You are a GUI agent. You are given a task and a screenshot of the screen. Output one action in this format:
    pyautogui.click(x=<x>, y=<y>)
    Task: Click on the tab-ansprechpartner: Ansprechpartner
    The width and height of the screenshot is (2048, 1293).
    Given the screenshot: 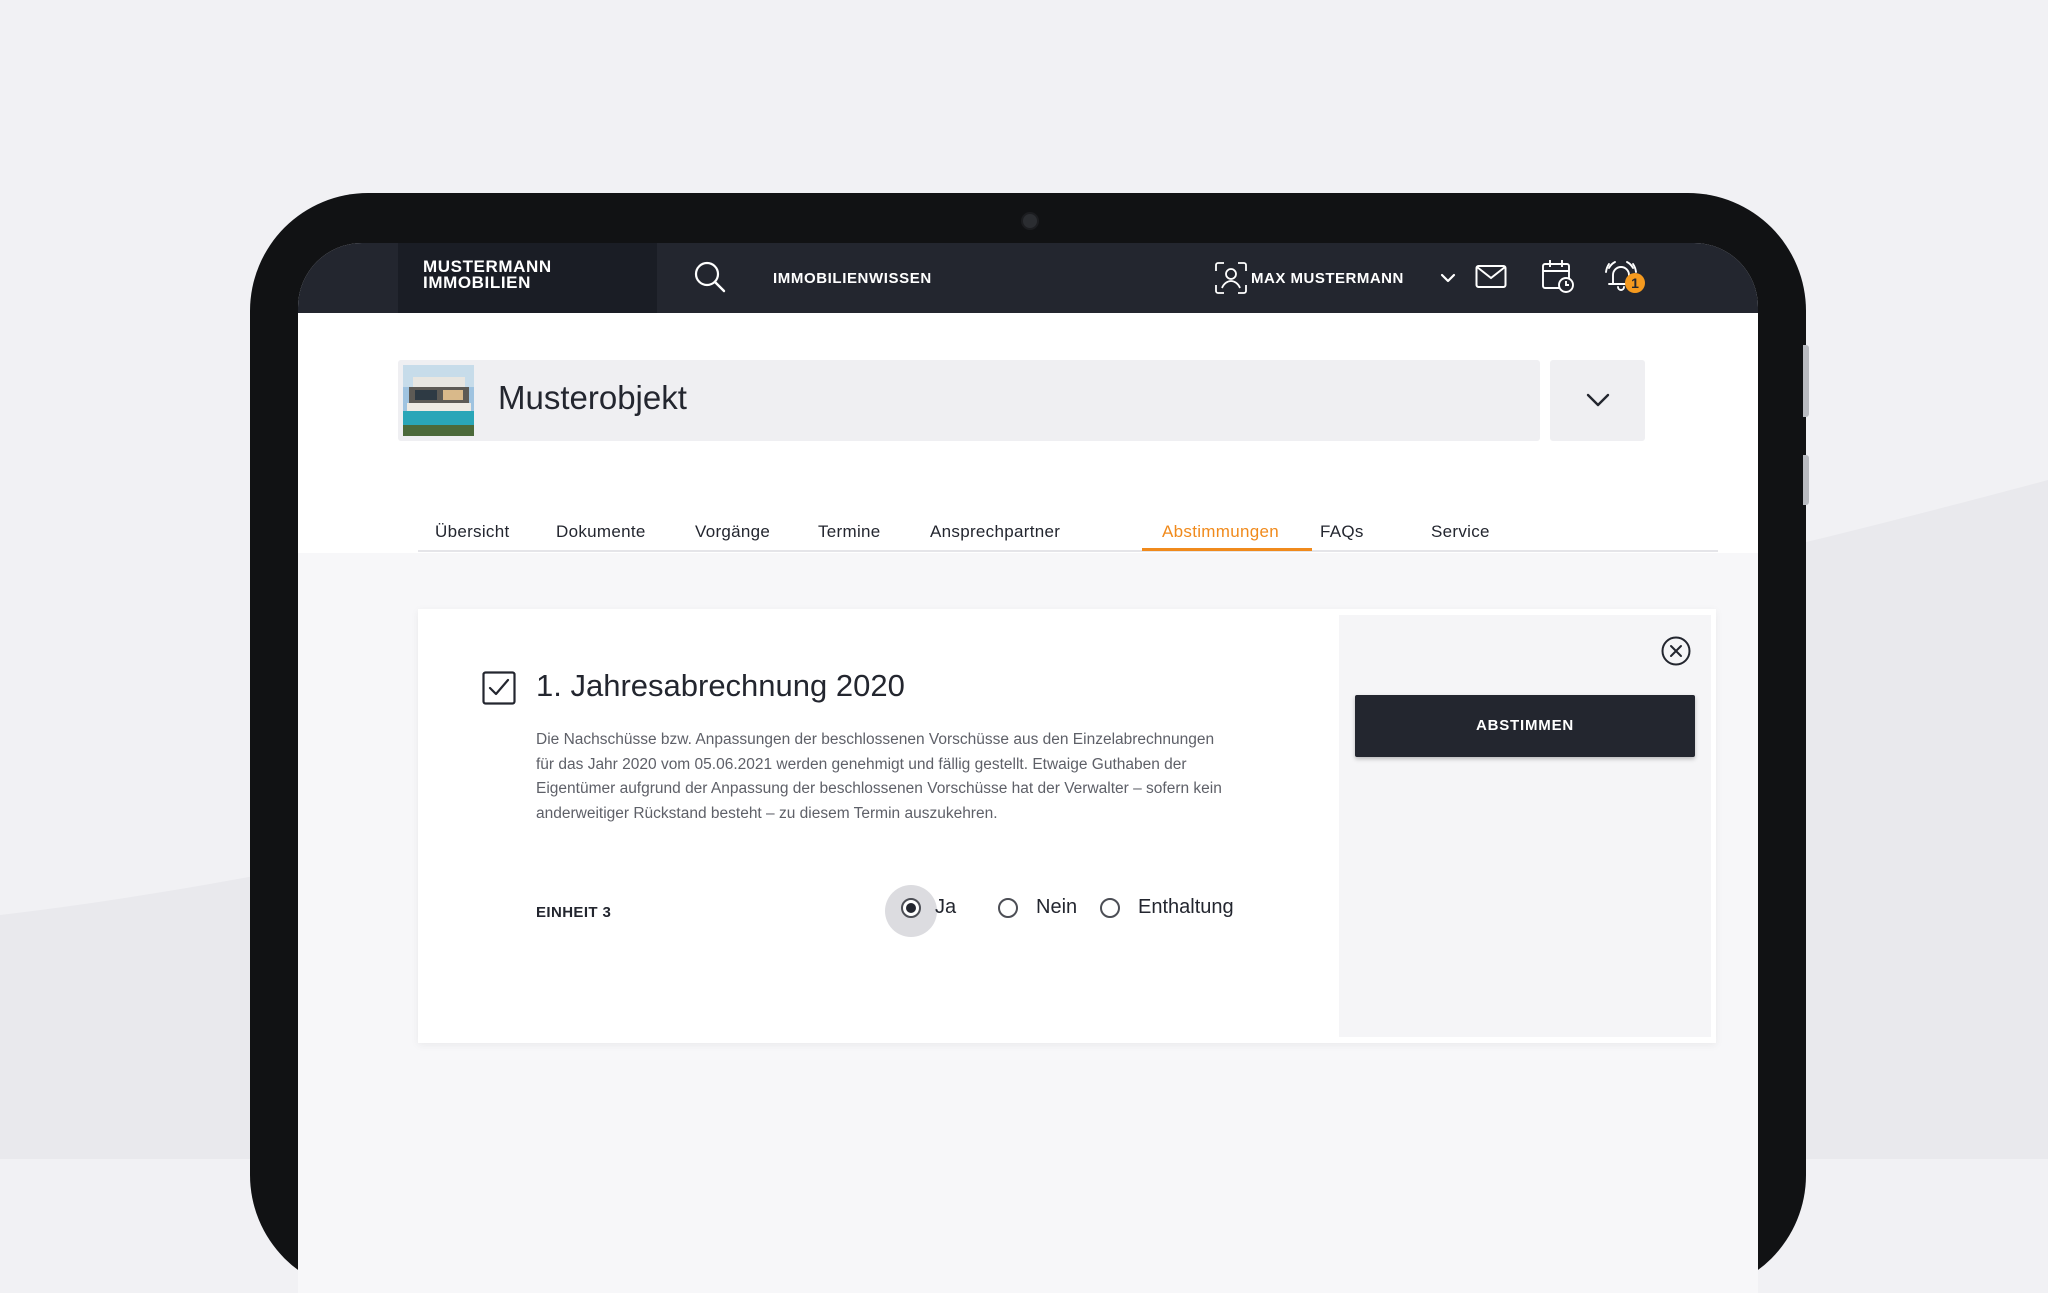 What is the action you would take?
    pyautogui.click(x=995, y=532)
    